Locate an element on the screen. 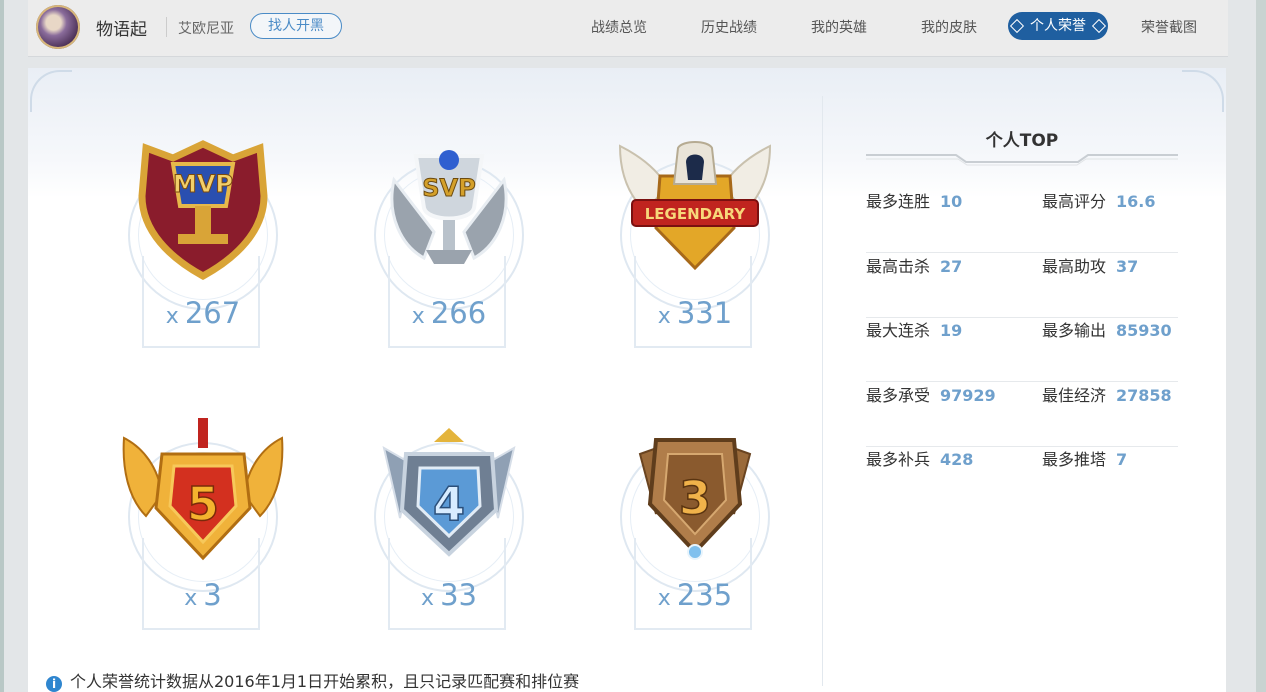  penta-kill-count: x3 is located at coordinates (203, 595).